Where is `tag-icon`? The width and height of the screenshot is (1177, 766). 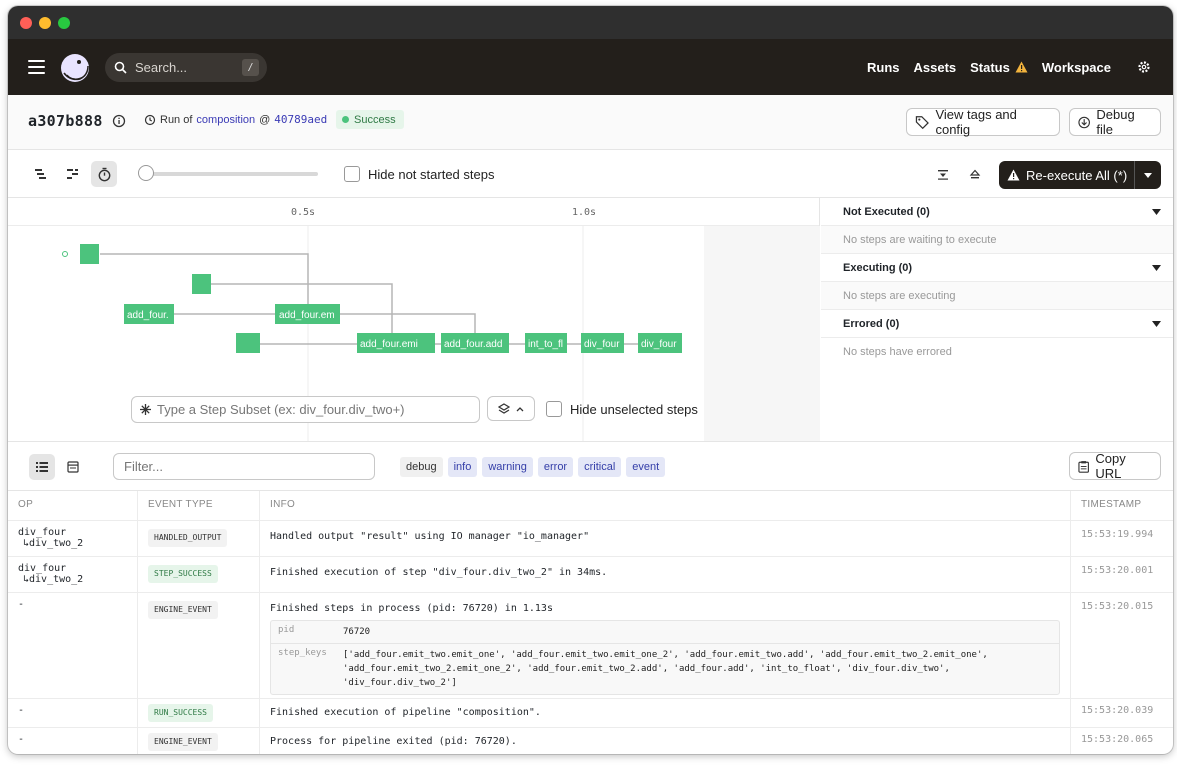 tag-icon is located at coordinates (922, 122).